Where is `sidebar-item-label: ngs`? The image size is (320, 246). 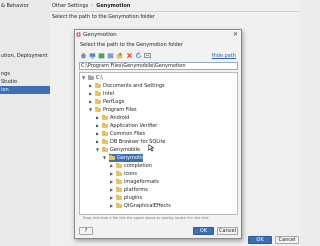
sidebar-item-label: ngs is located at coordinates (5, 74).